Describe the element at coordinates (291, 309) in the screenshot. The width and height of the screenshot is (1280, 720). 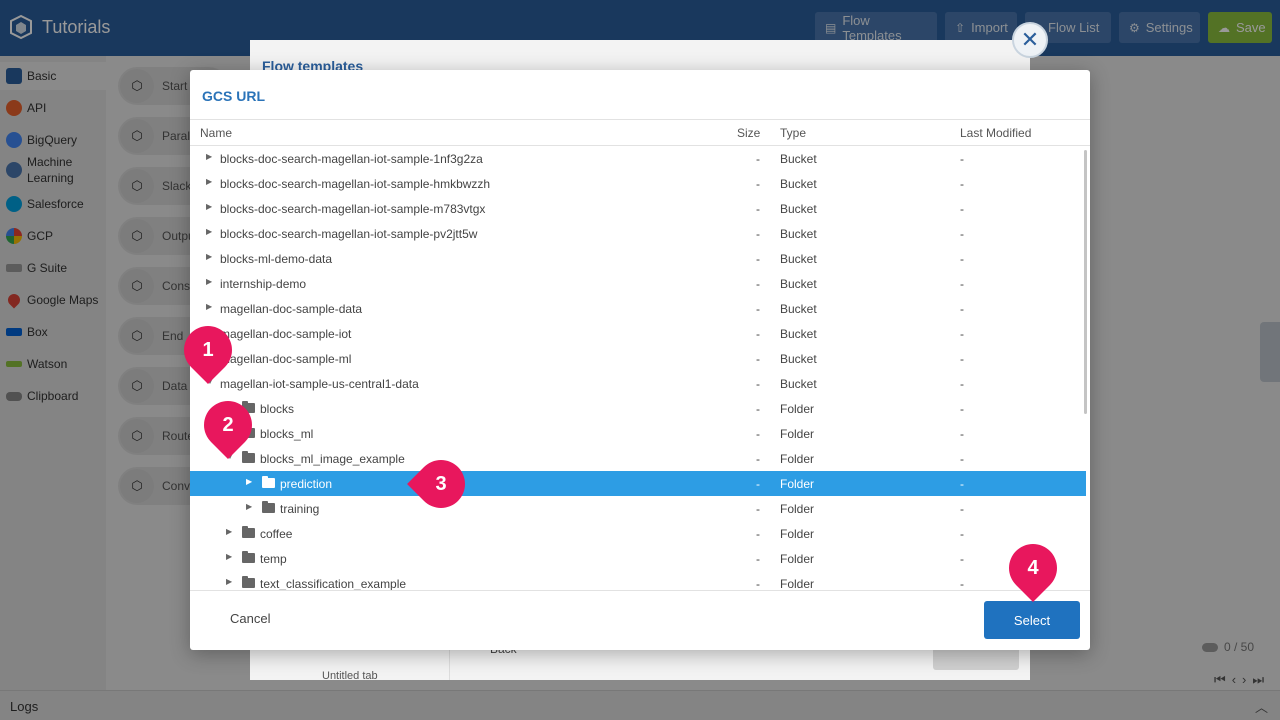
I see `row-name: magellan-doc-sample-data` at that location.